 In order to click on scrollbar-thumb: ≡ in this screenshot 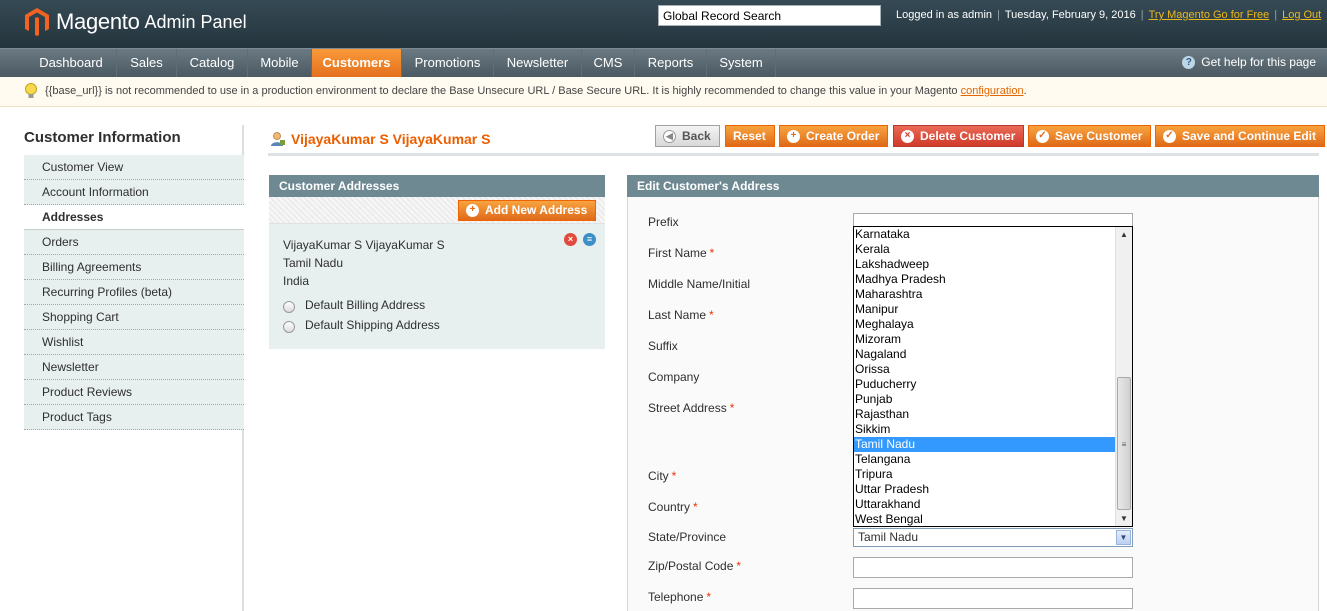, I will do `click(1124, 443)`.